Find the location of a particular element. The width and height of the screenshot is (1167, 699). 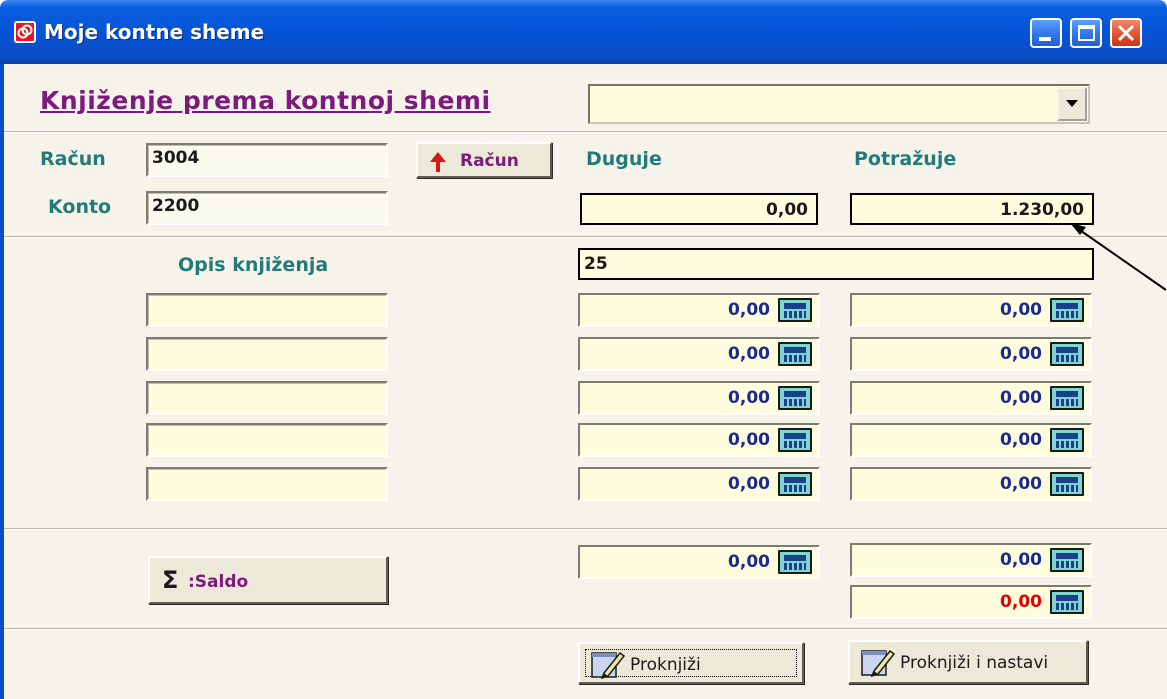

chevron-down-icon is located at coordinates (1072, 103).